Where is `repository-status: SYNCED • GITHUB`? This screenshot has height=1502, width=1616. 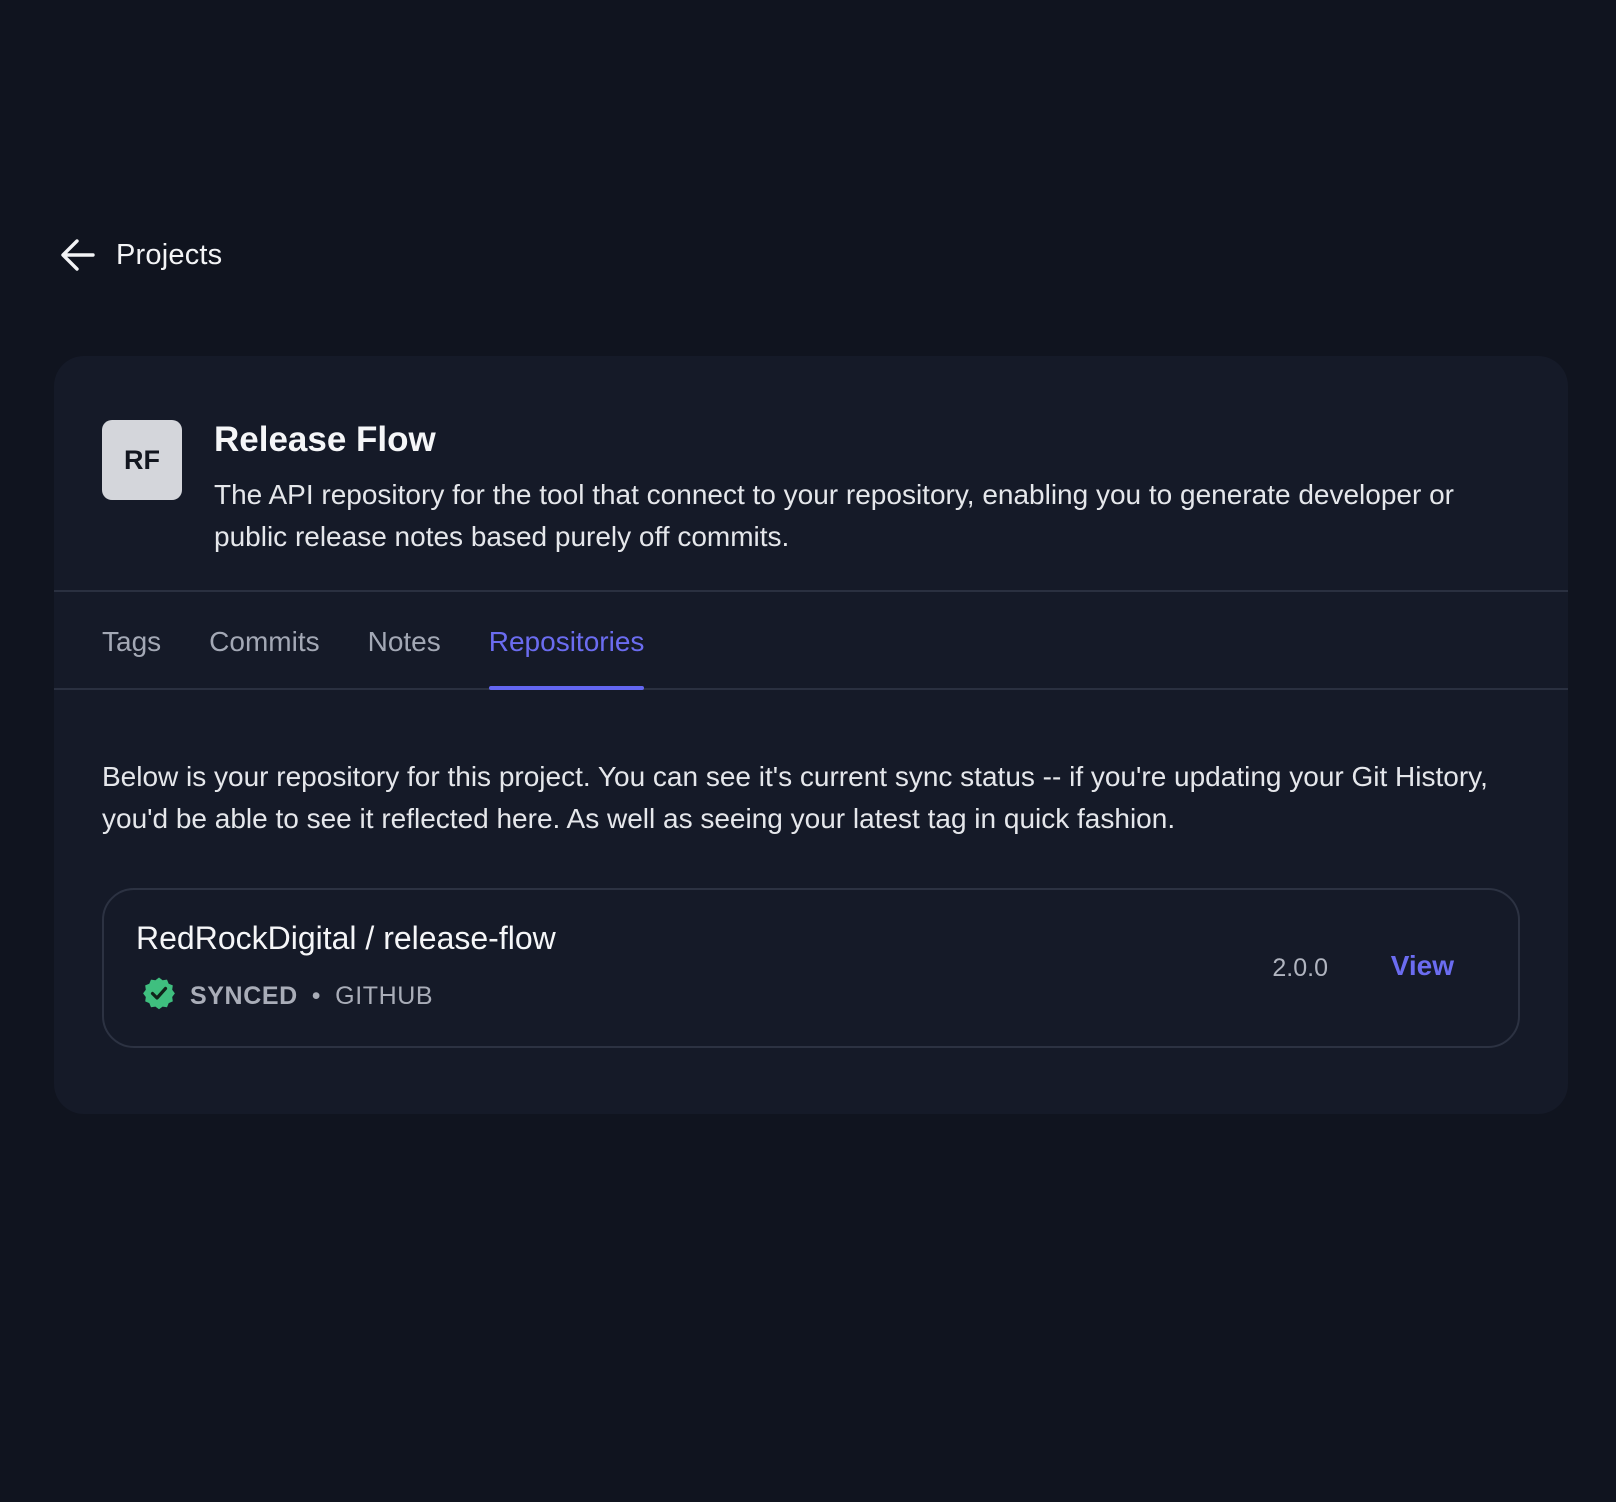 repository-status: SYNCED • GITHUB is located at coordinates (287, 996).